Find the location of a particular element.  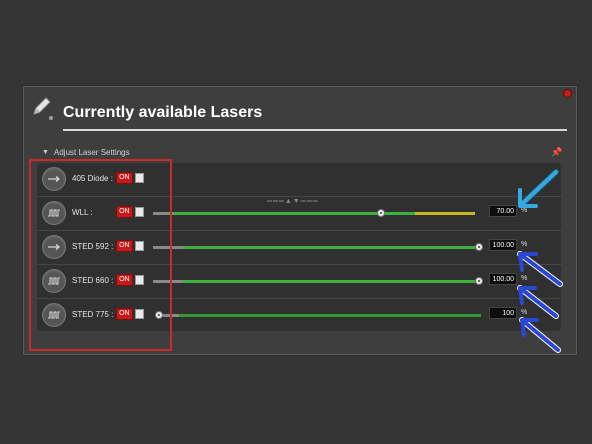

cyan-arrow-icon is located at coordinates (538, 188).